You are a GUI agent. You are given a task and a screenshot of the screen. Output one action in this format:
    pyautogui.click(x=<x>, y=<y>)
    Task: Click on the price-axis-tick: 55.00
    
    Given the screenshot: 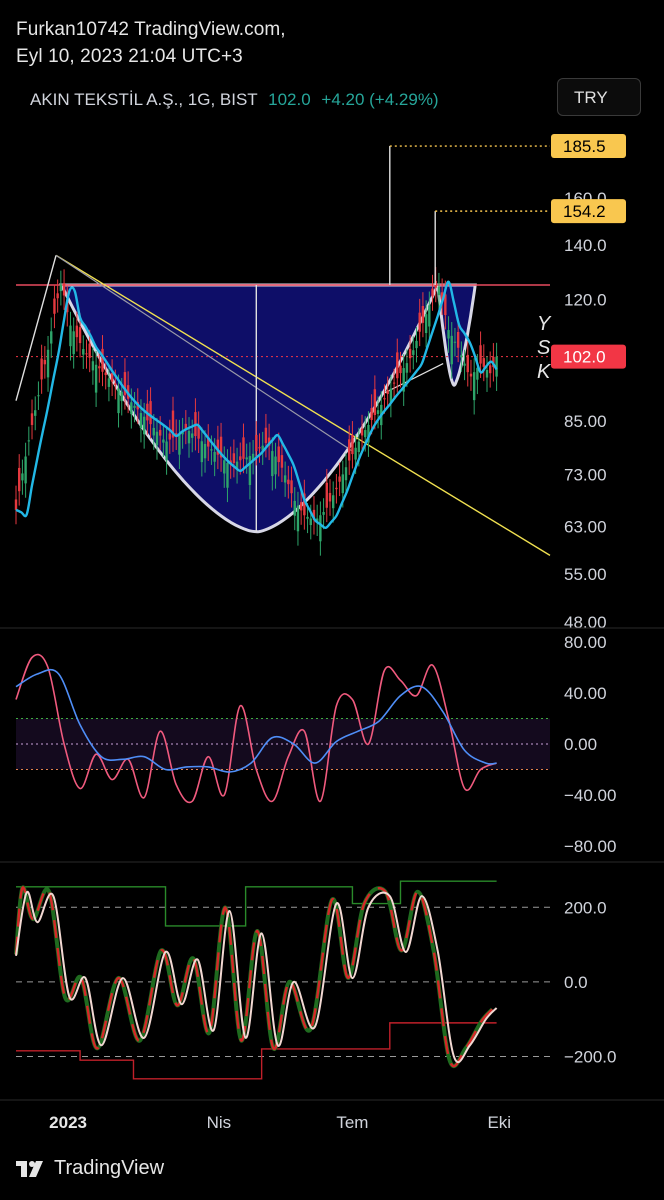 What is the action you would take?
    pyautogui.click(x=585, y=574)
    